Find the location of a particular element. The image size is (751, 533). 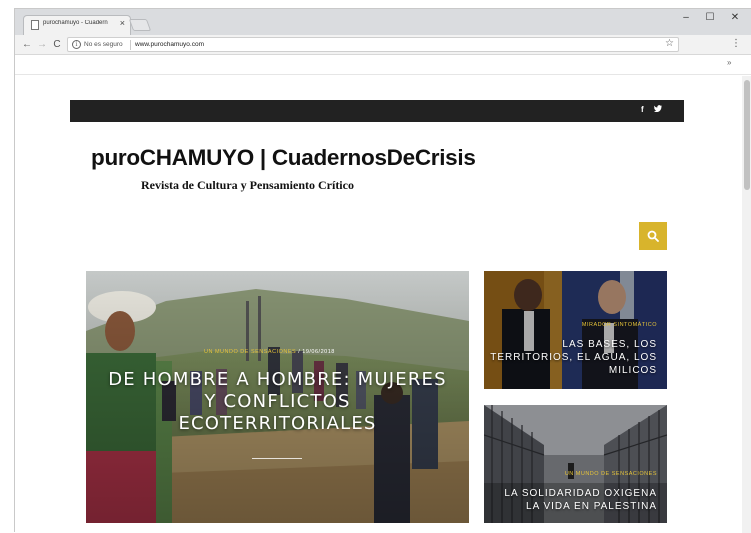

site-top-bar: f is located at coordinates (377, 111).